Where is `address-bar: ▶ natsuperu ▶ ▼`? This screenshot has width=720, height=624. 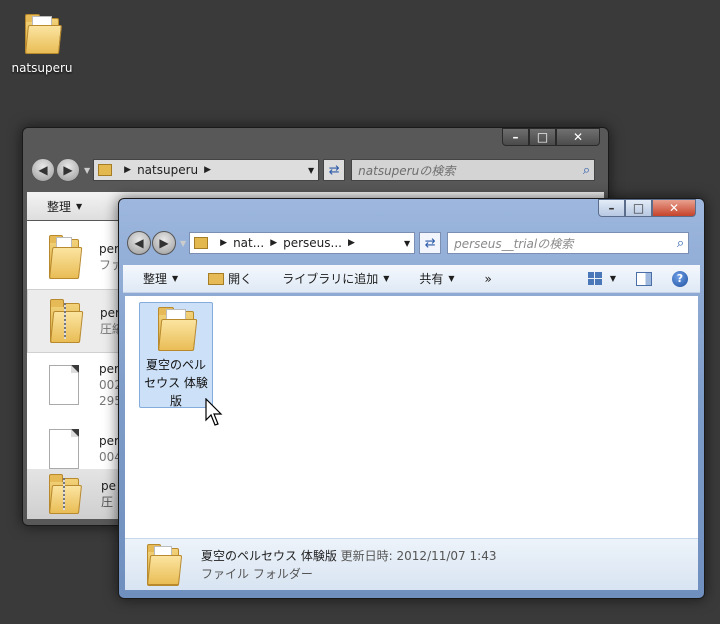 address-bar: ▶ natsuperu ▶ ▼ is located at coordinates (206, 170).